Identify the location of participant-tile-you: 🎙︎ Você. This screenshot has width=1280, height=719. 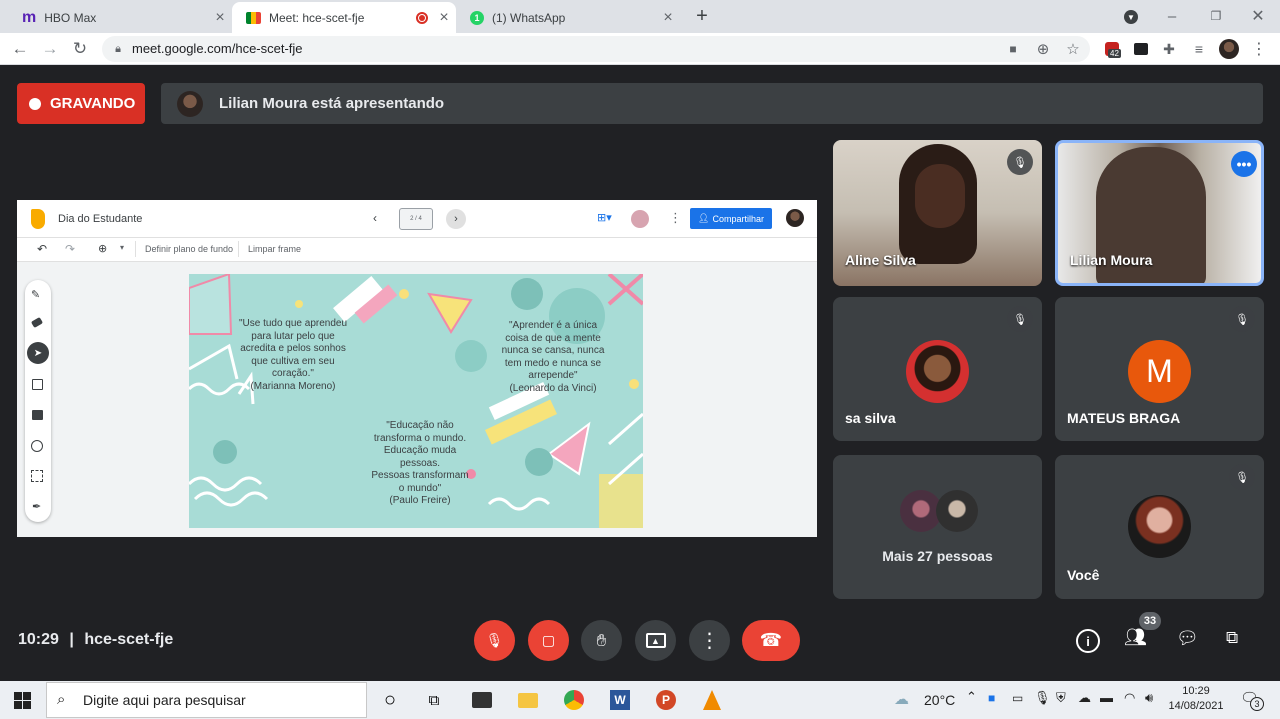
(1159, 527).